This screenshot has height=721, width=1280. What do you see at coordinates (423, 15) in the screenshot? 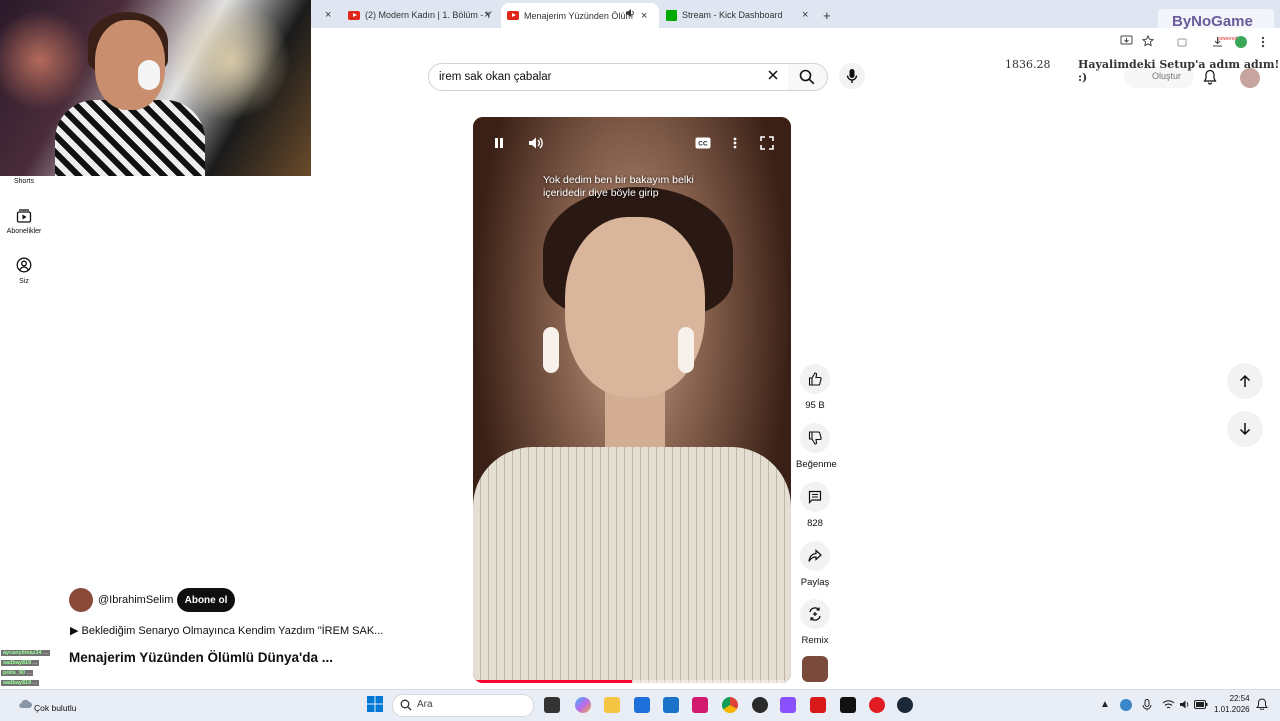
I see `tab-modern-kadin: (2) Modern Kadın | 1. Bölüm - Y ×` at bounding box center [423, 15].